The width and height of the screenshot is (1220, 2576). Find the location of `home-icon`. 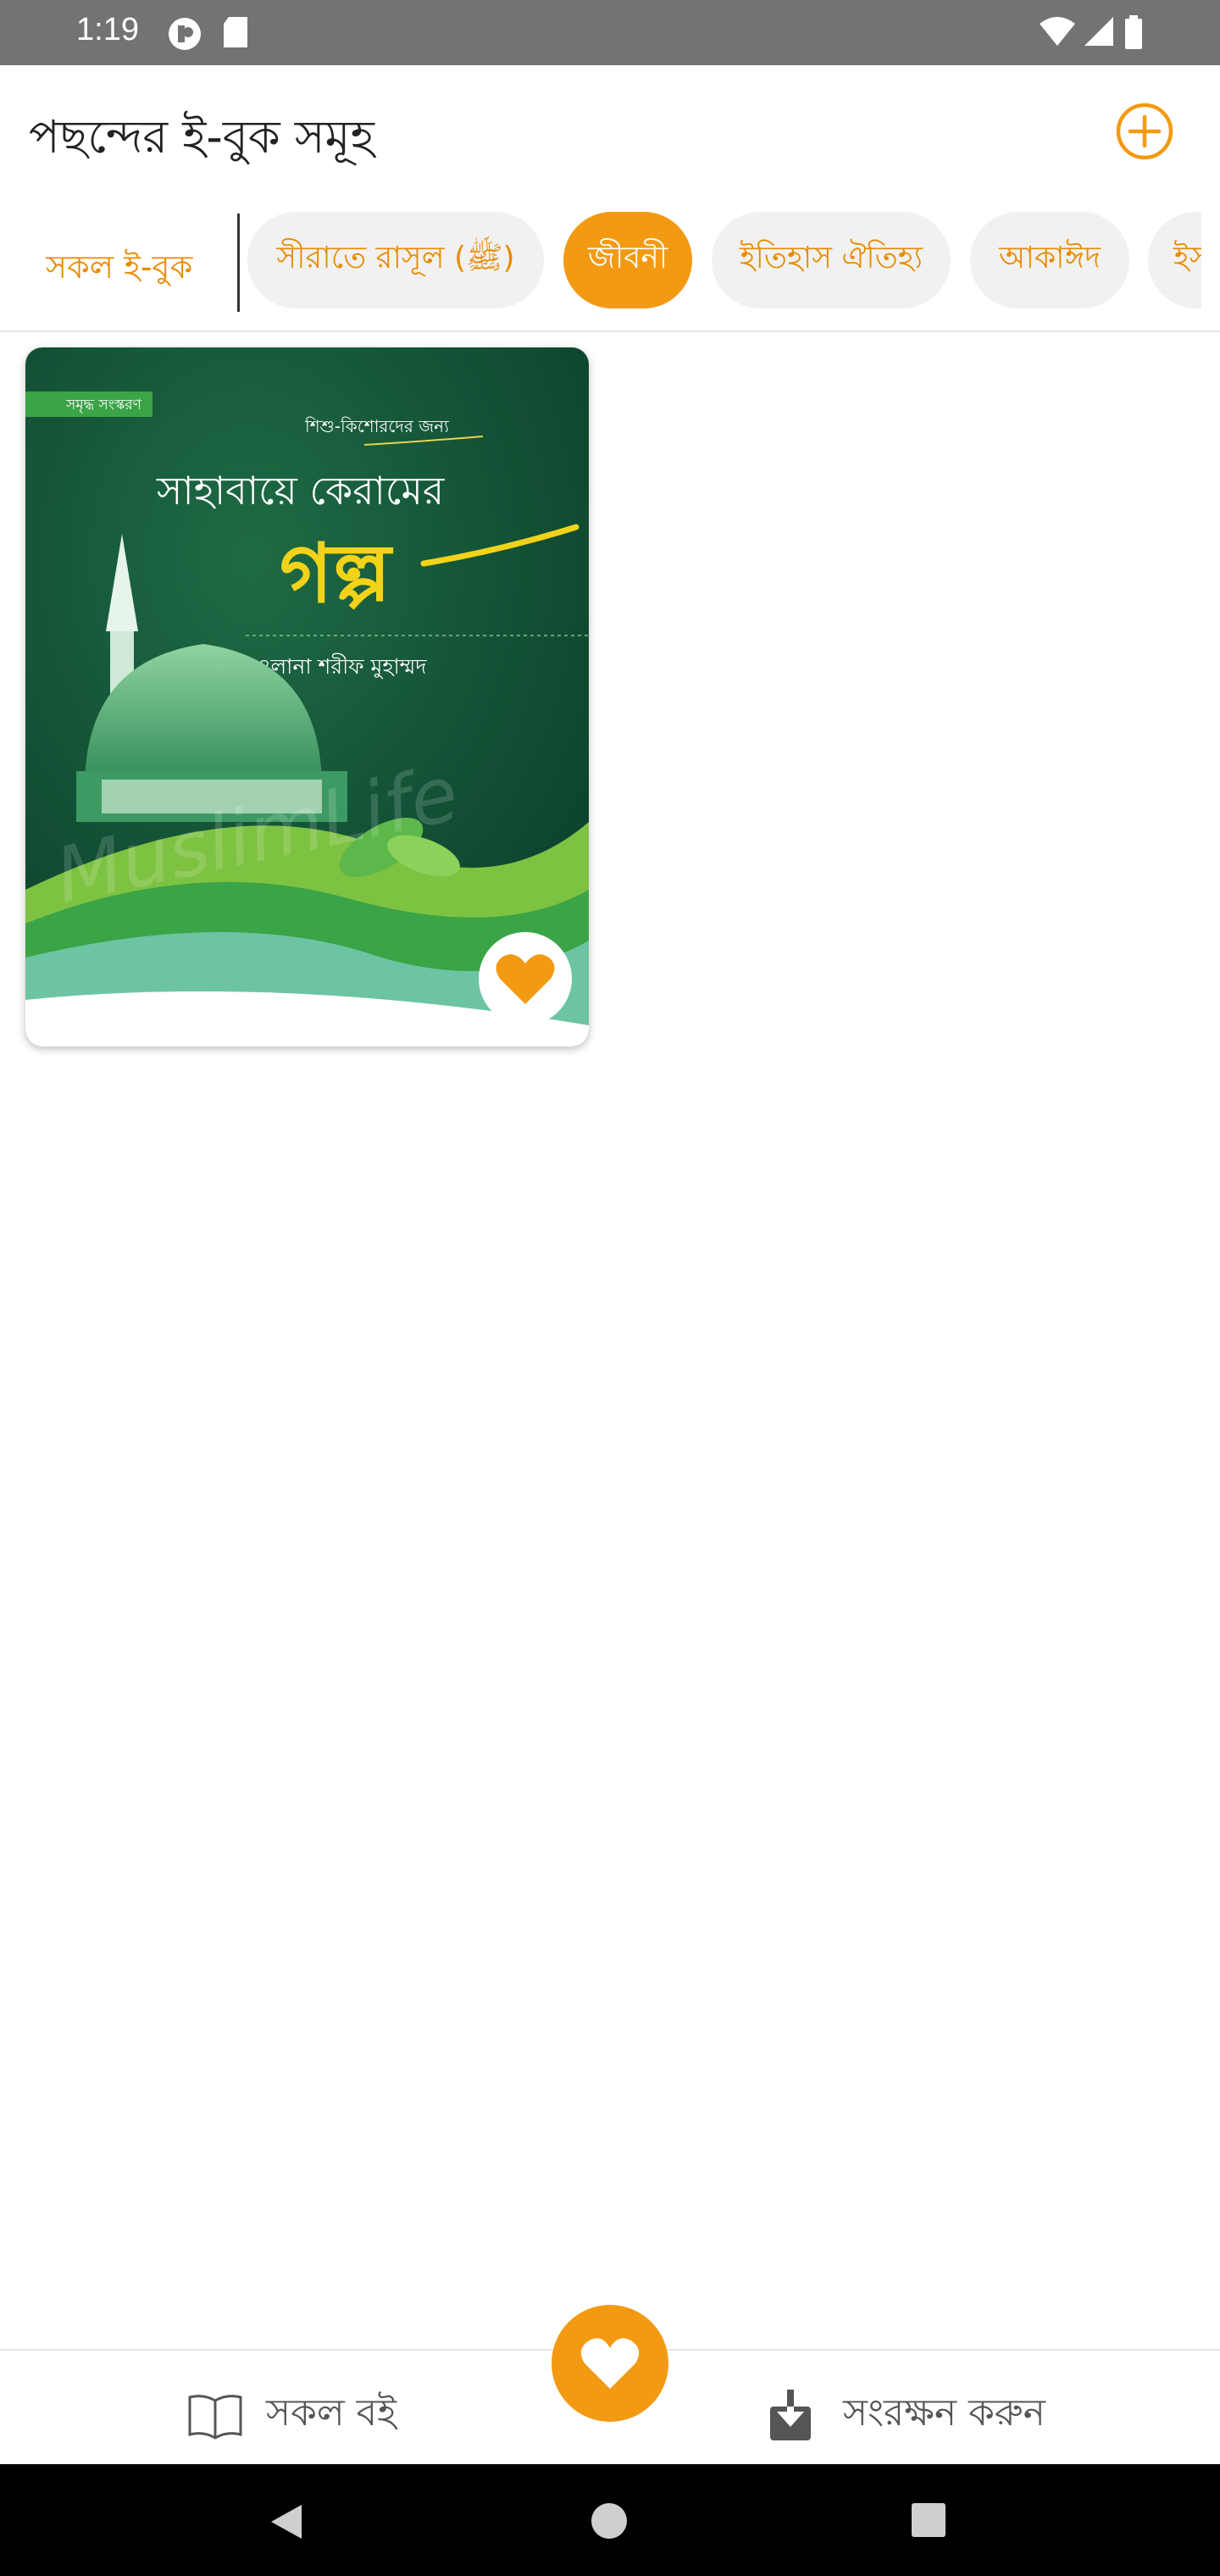

home-icon is located at coordinates (609, 2521).